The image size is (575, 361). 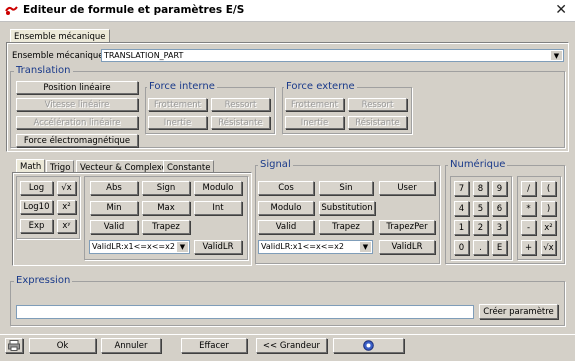 I want to click on sin-button: Sin, so click(x=346, y=188).